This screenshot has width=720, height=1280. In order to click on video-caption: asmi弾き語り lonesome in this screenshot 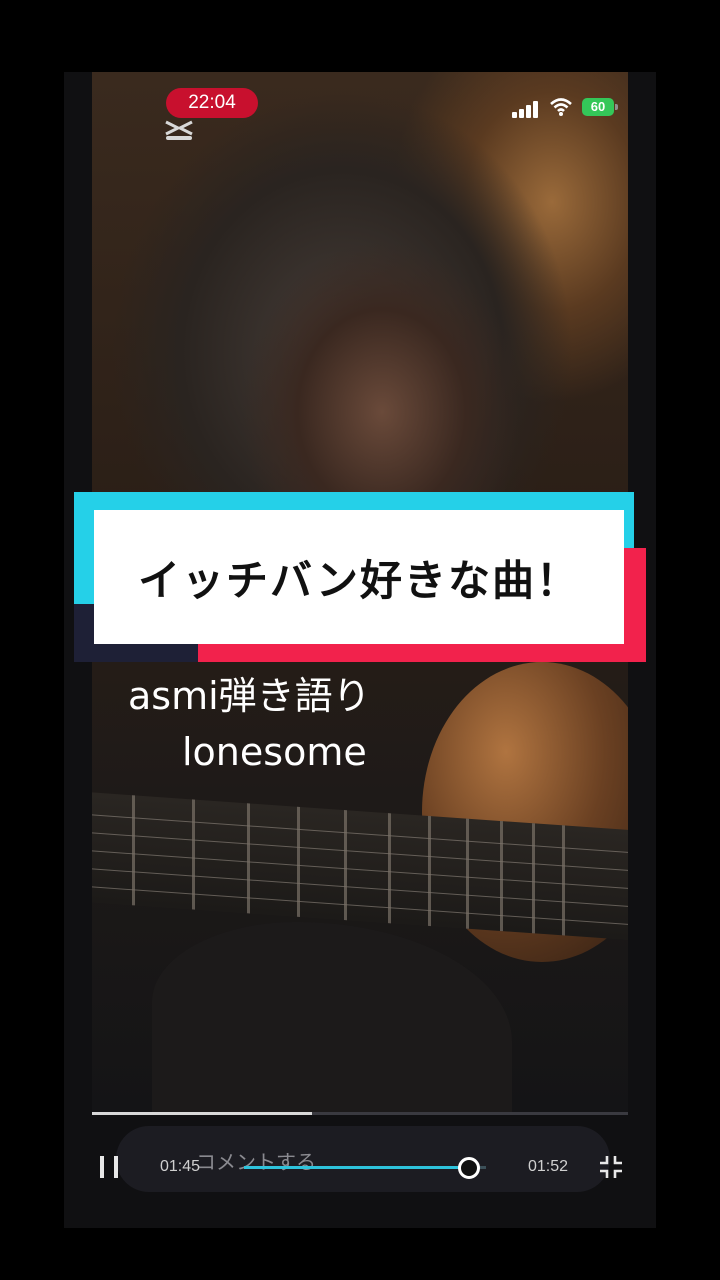, I will do `click(249, 724)`.